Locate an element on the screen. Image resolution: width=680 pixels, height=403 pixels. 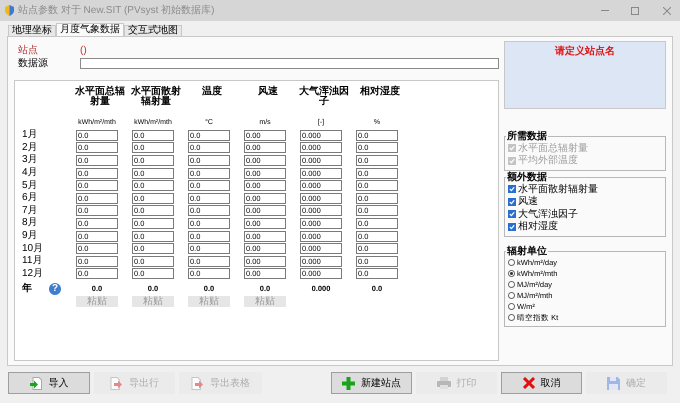
close-icon is located at coordinates (528, 383).